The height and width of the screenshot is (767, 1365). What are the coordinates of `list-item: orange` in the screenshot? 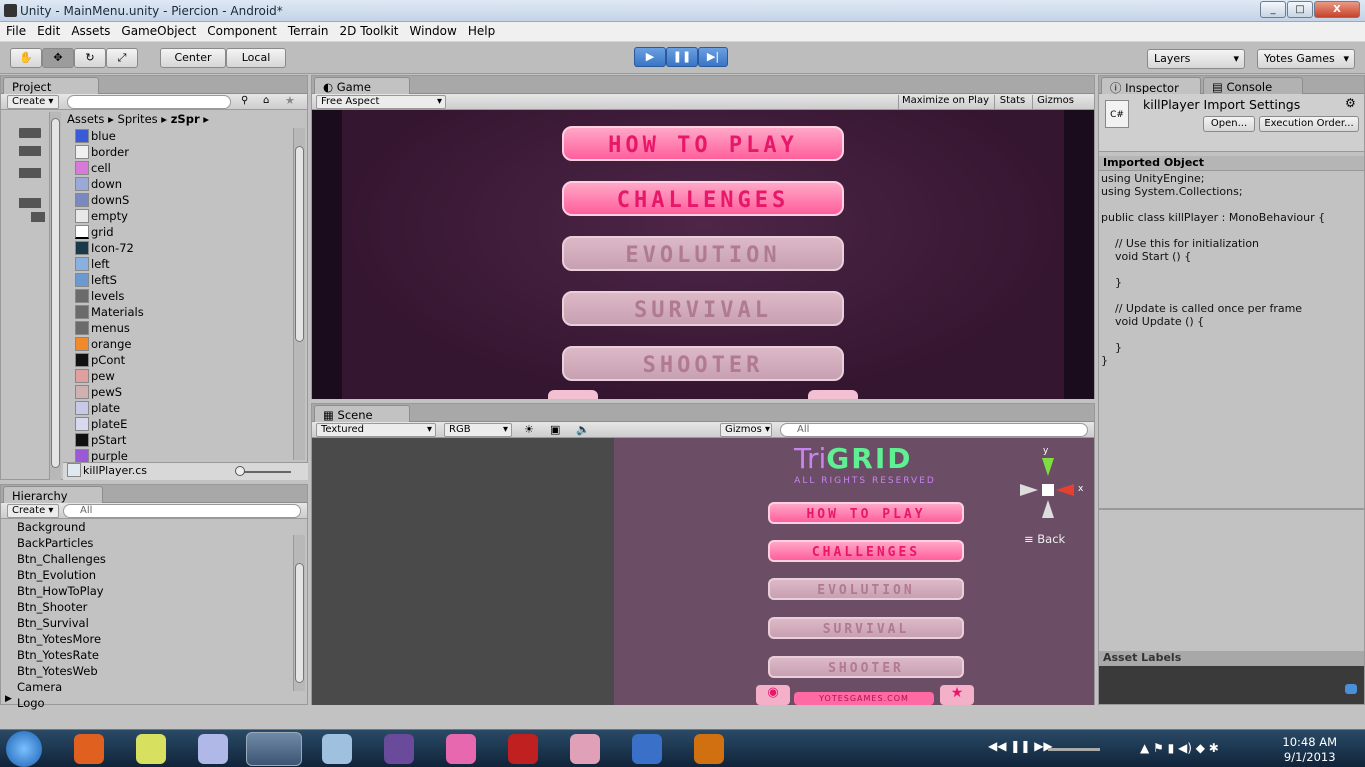 It's located at (109, 344).